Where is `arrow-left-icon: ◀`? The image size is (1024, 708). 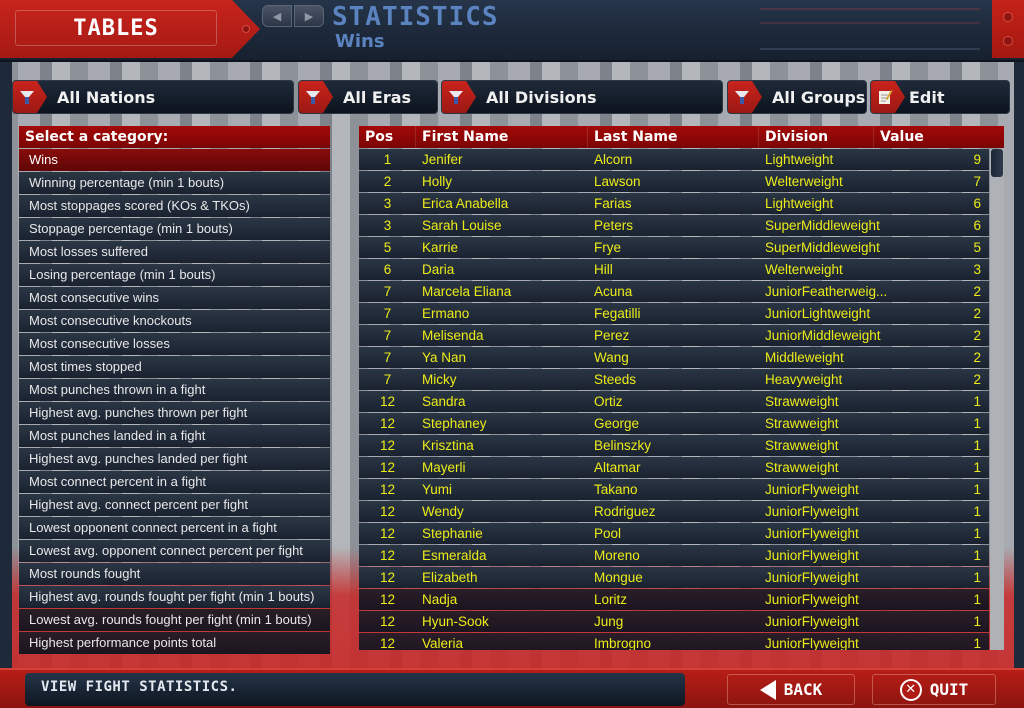
arrow-left-icon: ◀ is located at coordinates (277, 16).